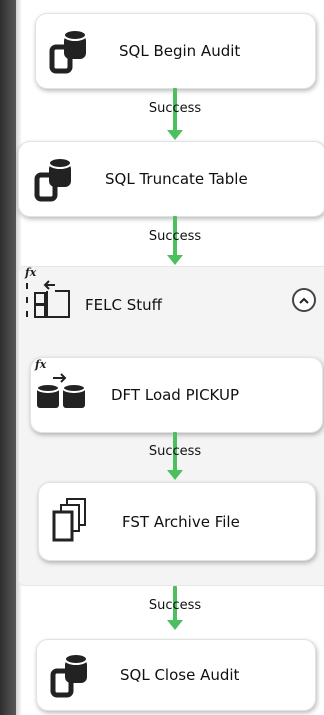  Describe the element at coordinates (31, 272) in the screenshot. I see `expression-marker: fx` at that location.